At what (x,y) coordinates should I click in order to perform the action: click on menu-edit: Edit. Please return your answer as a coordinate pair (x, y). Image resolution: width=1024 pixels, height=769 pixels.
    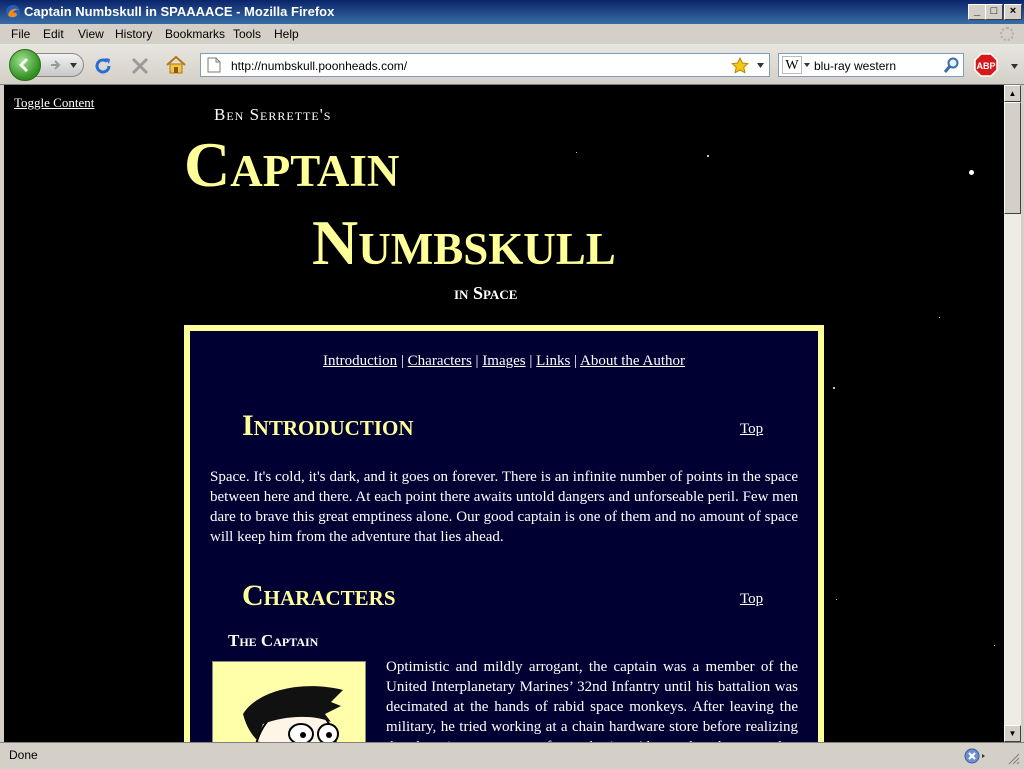
    Looking at the image, I should click on (53, 34).